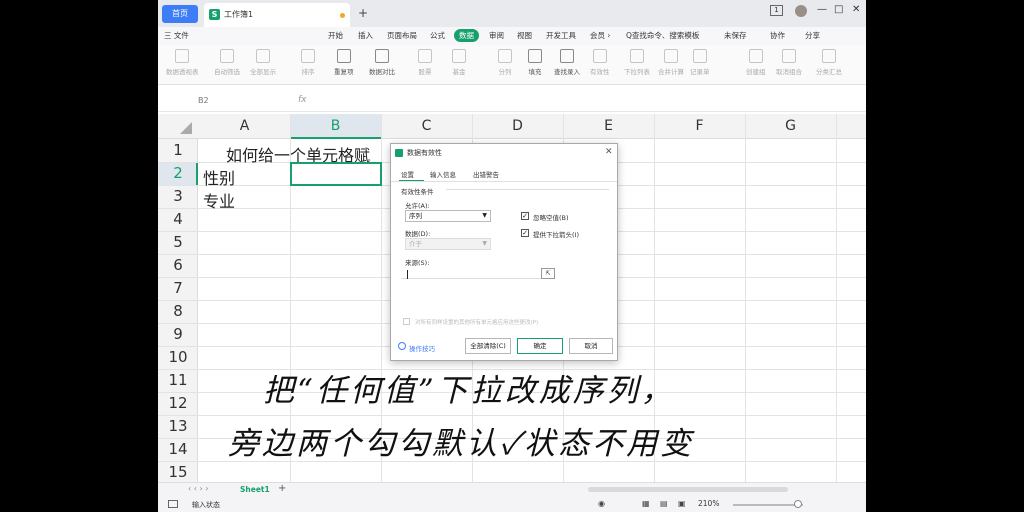 This screenshot has height=512, width=1024. Describe the element at coordinates (244, 126) in the screenshot. I see `column-header-a: A` at that location.